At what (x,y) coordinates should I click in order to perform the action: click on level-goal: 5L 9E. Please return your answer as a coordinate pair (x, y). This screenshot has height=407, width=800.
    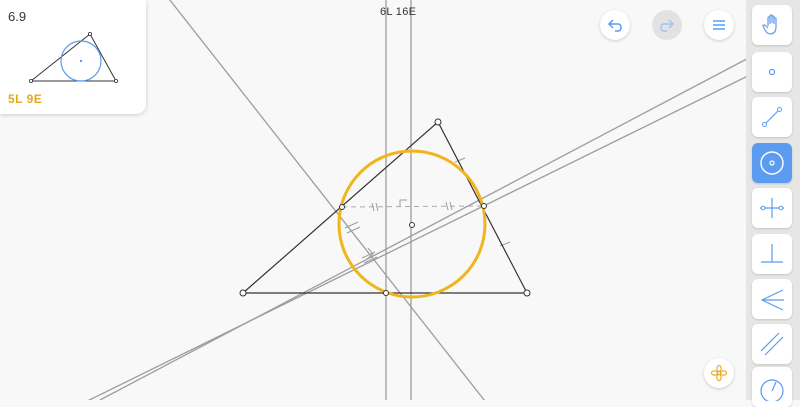
    Looking at the image, I should click on (25, 99).